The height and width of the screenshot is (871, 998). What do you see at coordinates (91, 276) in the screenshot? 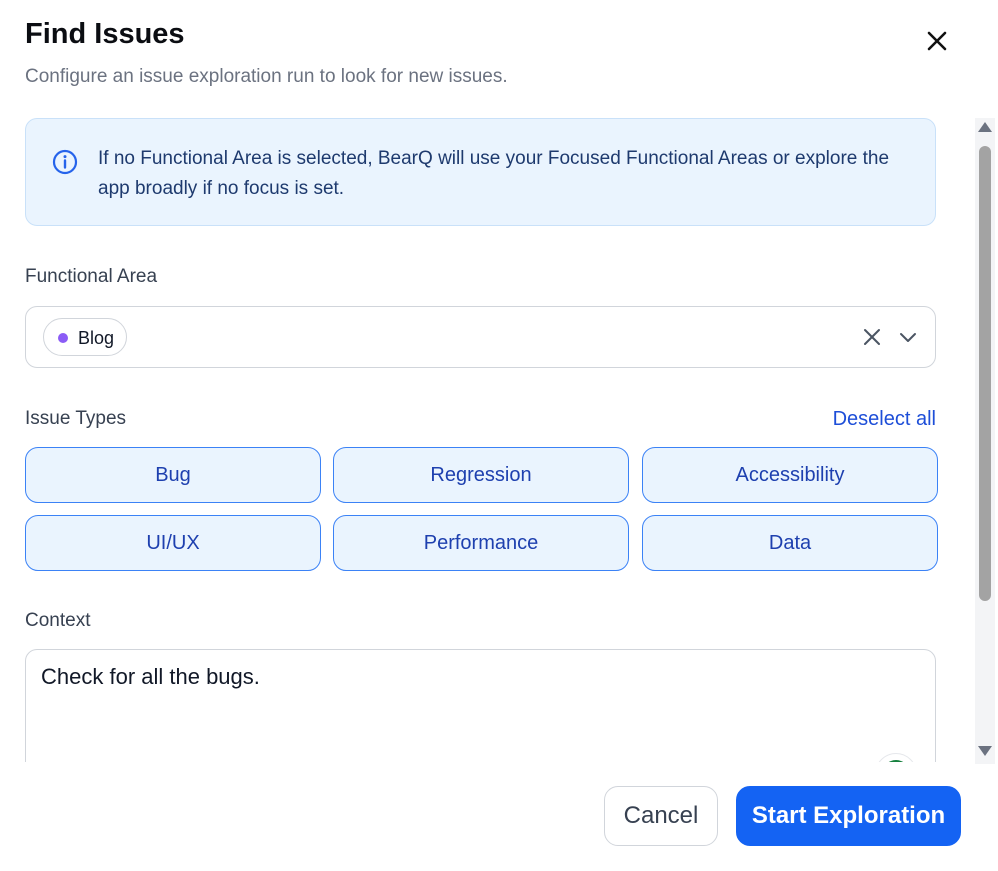
I see `functional-area-label: Functional Area` at bounding box center [91, 276].